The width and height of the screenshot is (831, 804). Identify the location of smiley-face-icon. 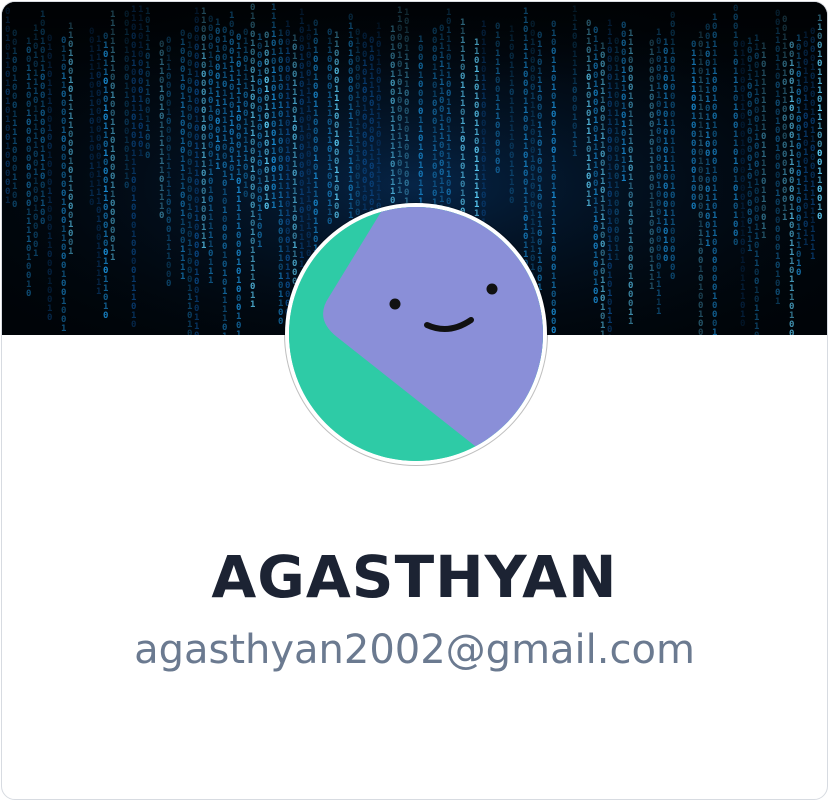
(416, 334).